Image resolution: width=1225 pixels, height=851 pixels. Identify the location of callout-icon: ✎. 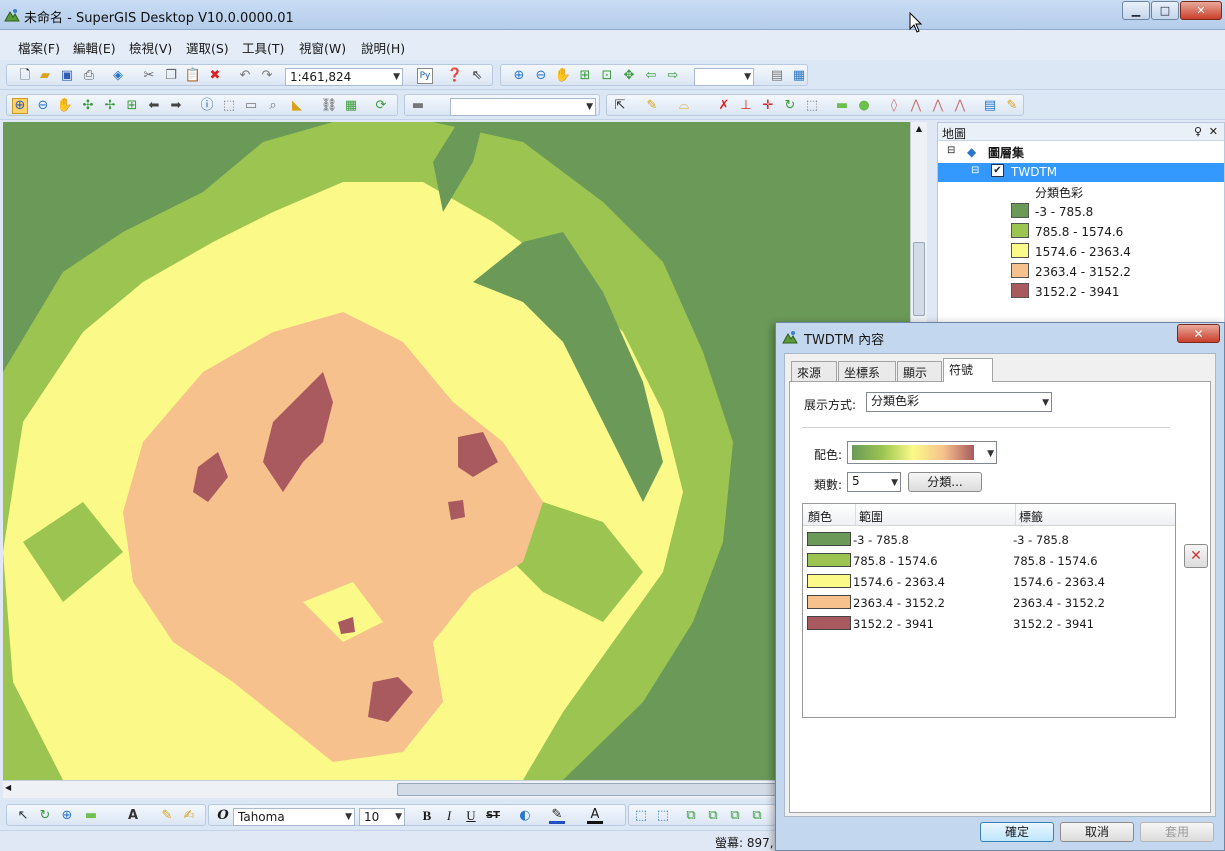
(167, 816).